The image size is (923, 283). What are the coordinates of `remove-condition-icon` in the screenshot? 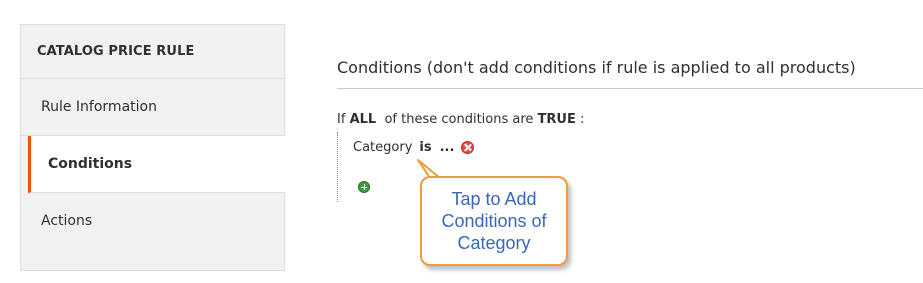 It's located at (468, 147).